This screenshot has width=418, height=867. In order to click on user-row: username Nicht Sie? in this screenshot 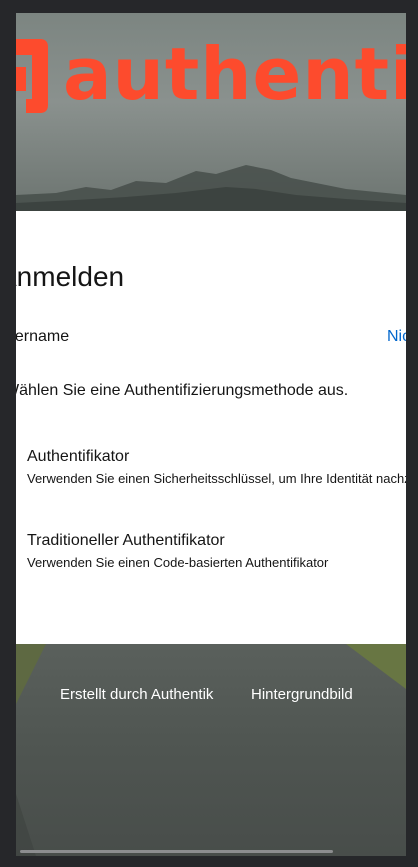, I will do `click(211, 339)`.